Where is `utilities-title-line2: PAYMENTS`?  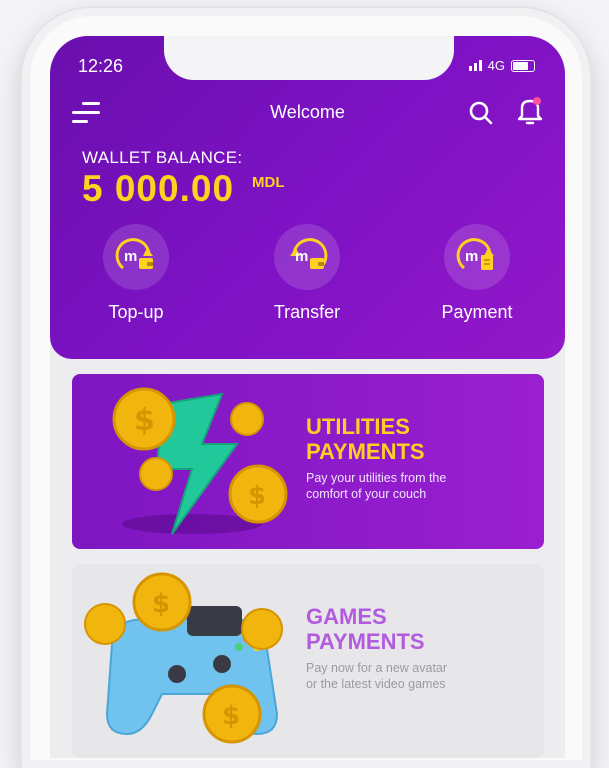 utilities-title-line2: PAYMENTS is located at coordinates (365, 451).